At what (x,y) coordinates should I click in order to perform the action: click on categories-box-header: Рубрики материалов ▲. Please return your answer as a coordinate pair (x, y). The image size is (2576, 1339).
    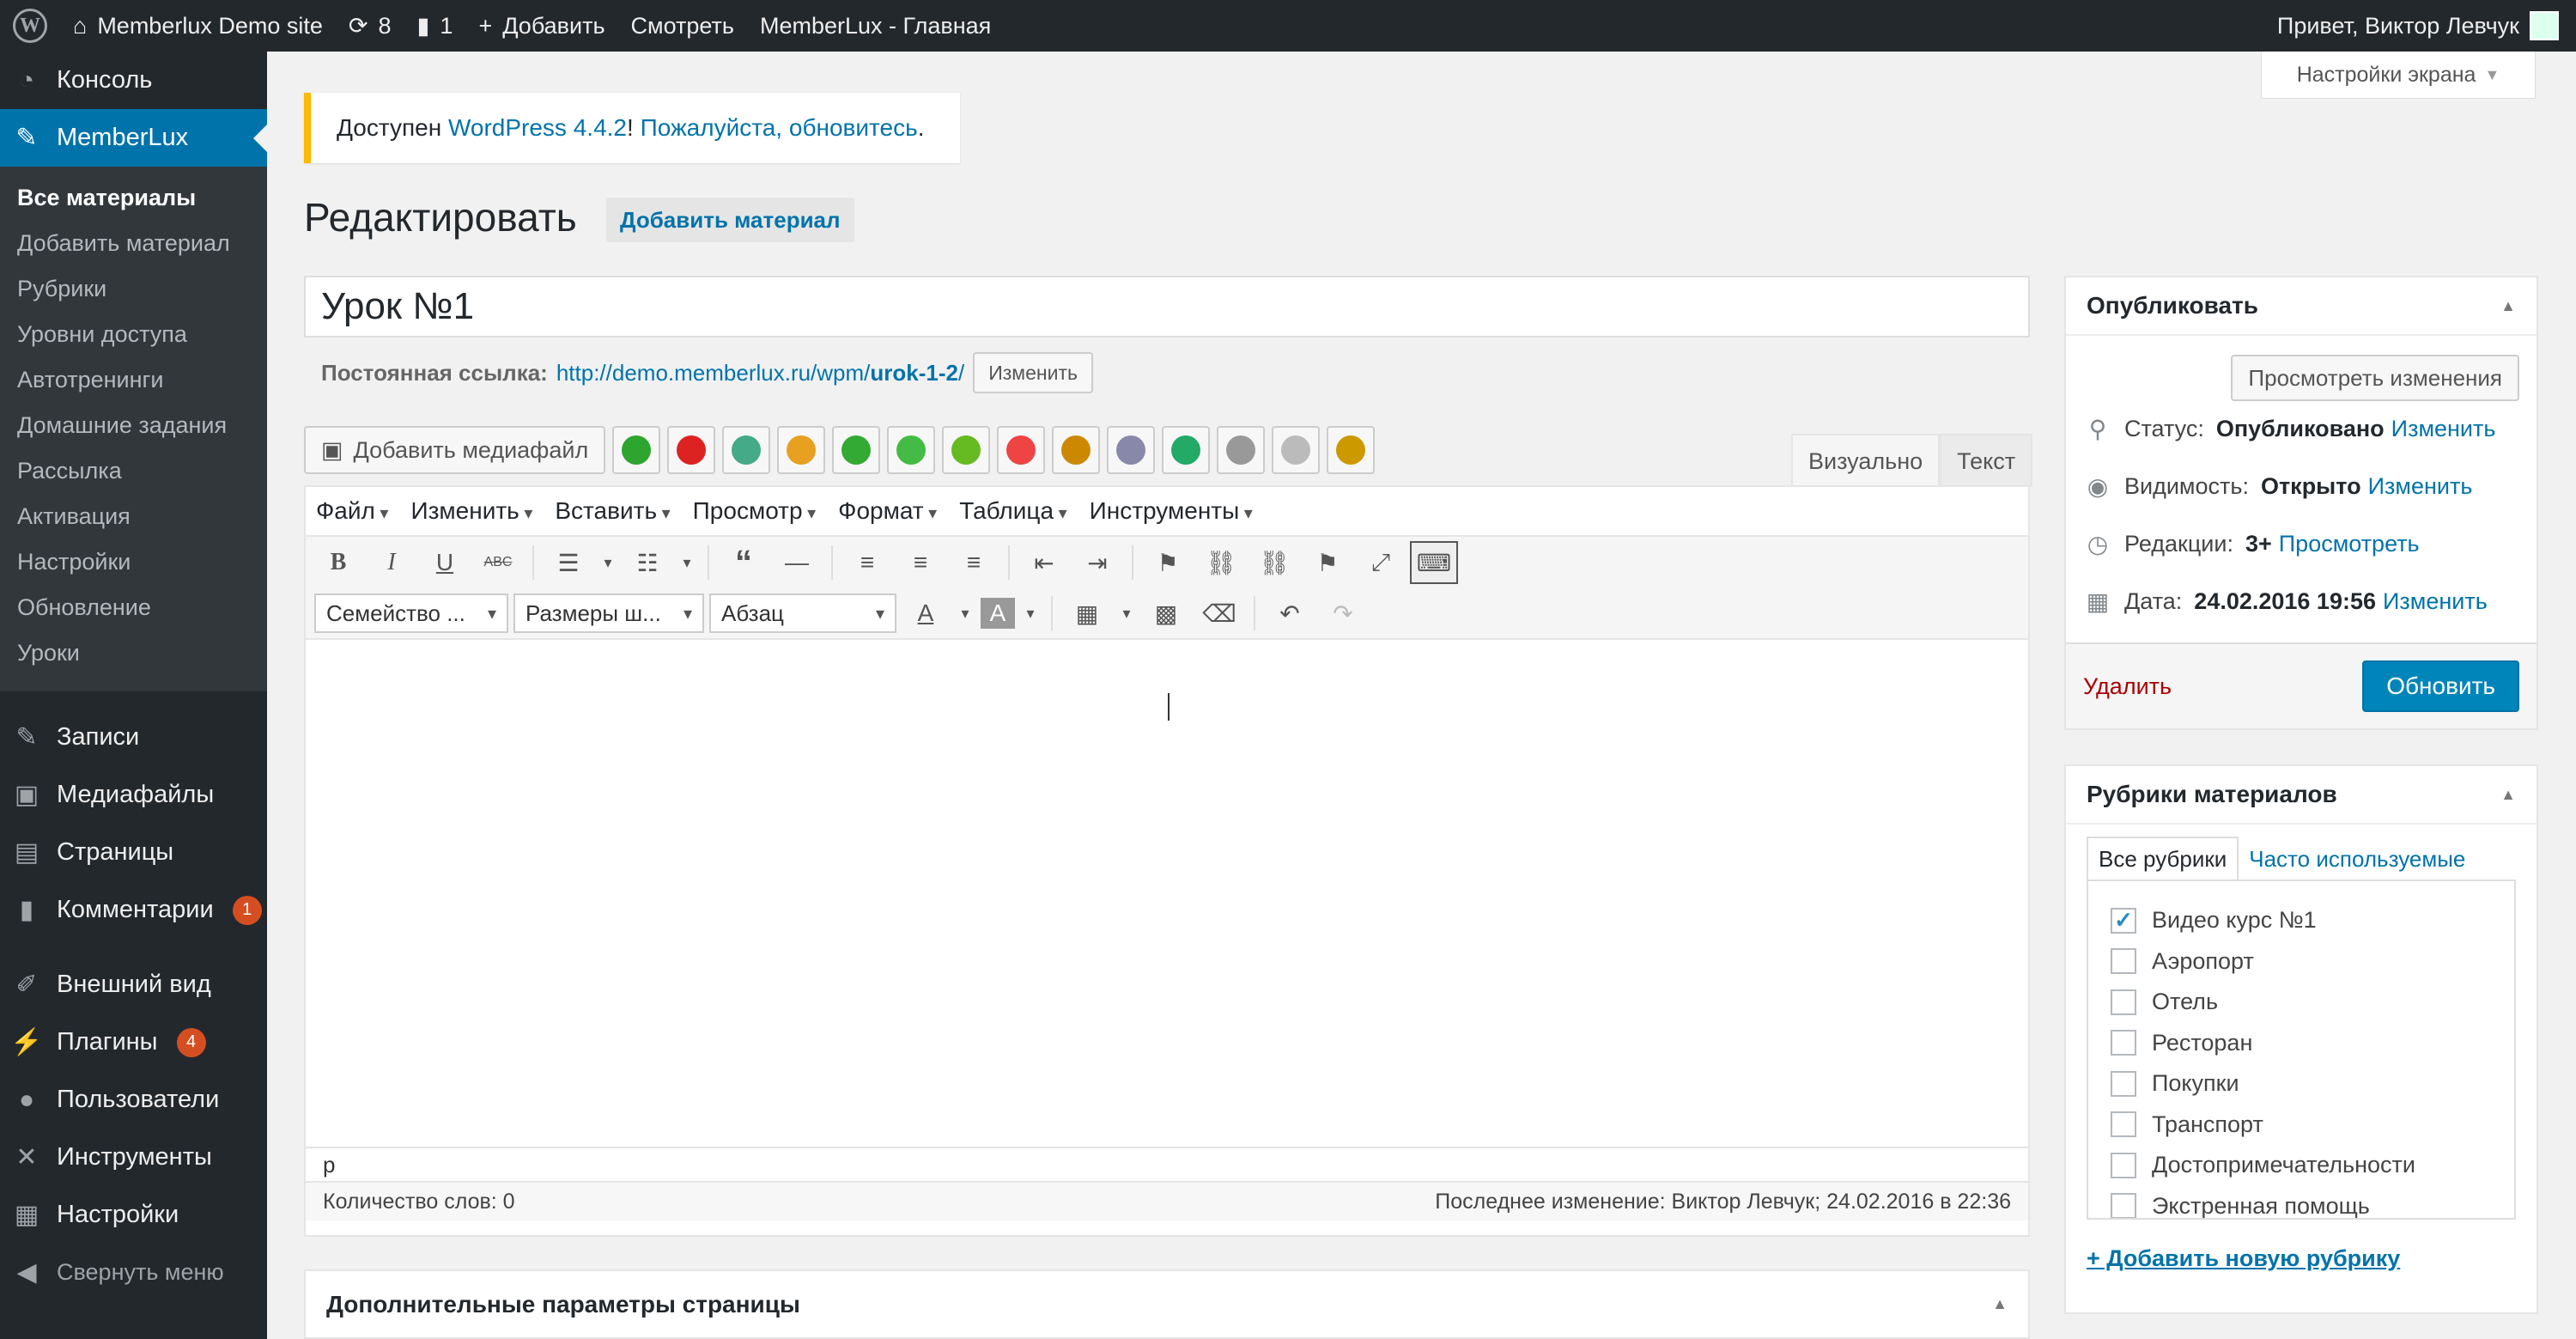
    Looking at the image, I should click on (2302, 795).